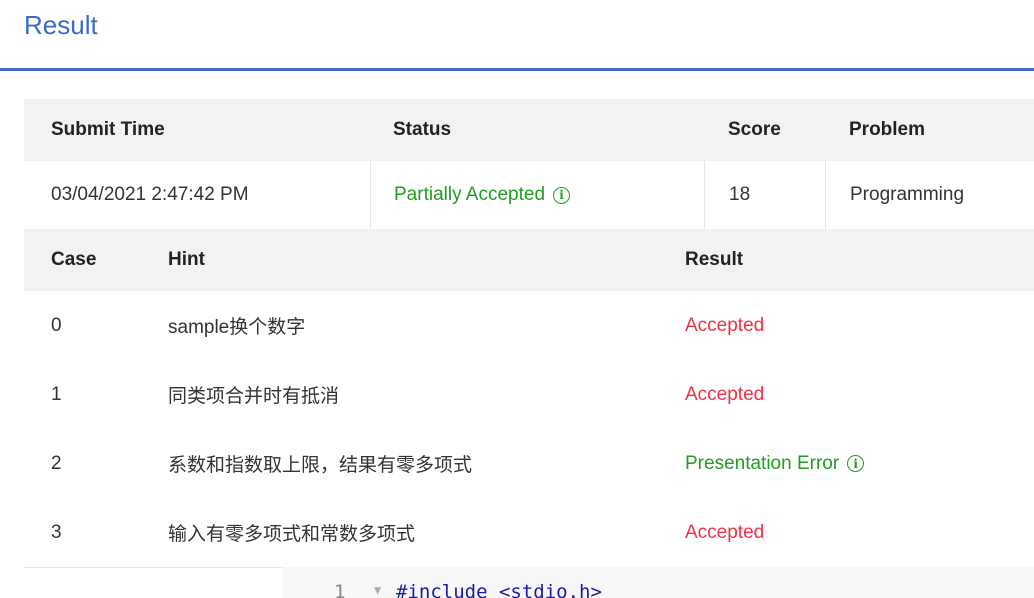 This screenshot has width=1034, height=598. I want to click on table-row: 0 sample换个数字 Accepted, so click(529, 326).